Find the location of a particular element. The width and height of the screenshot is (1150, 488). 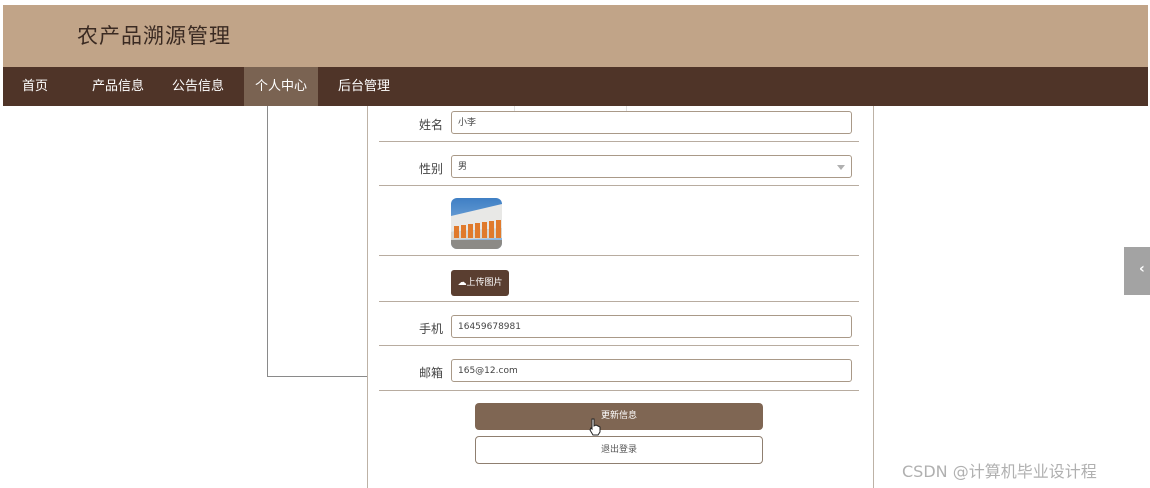

main-nav: 首页 产品信息 公告信息 个人中心 后台管理 is located at coordinates (575, 86).